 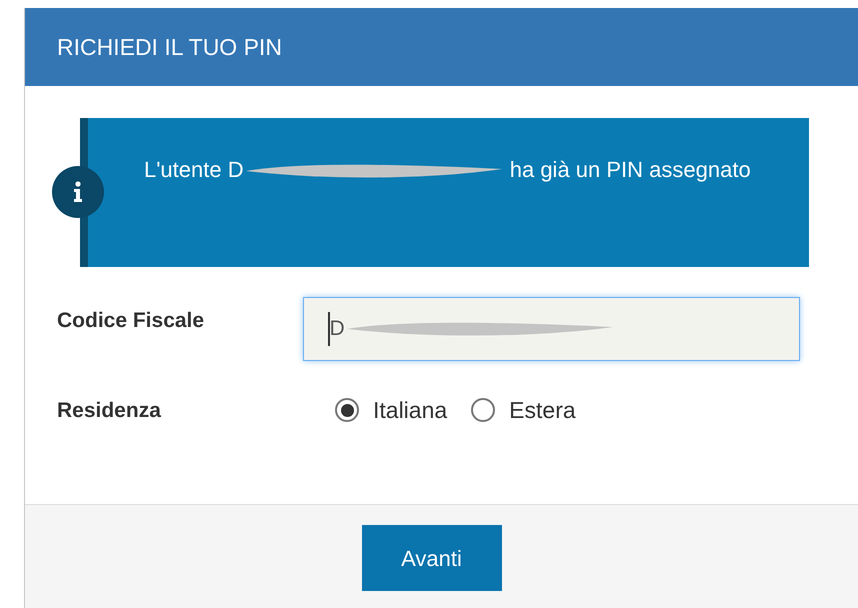 What do you see at coordinates (551, 329) in the screenshot?
I see `input-field: D` at bounding box center [551, 329].